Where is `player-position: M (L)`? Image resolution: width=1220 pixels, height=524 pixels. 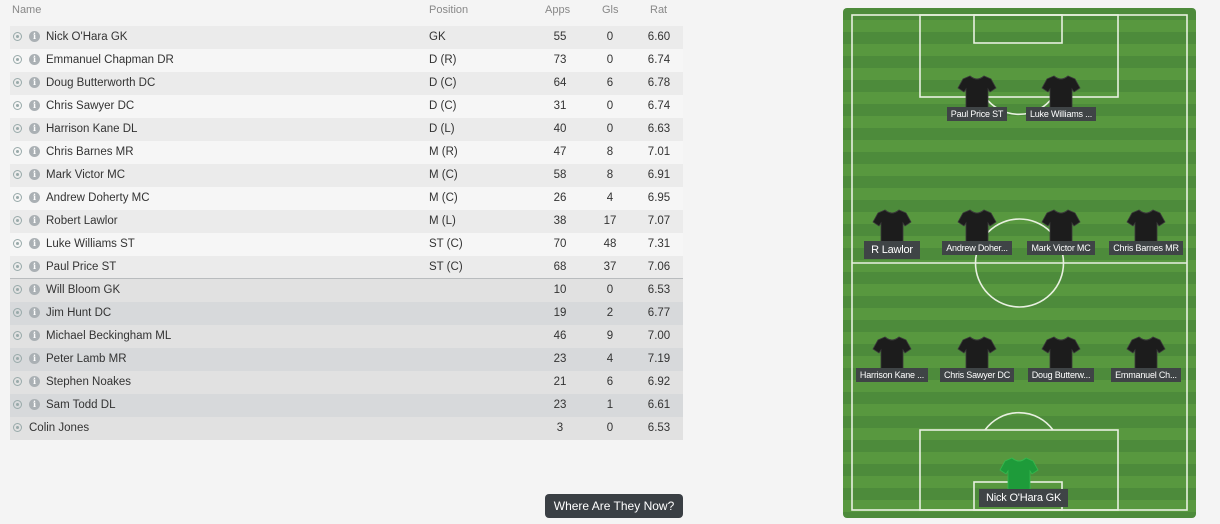
player-position: M (L) is located at coordinates (442, 221).